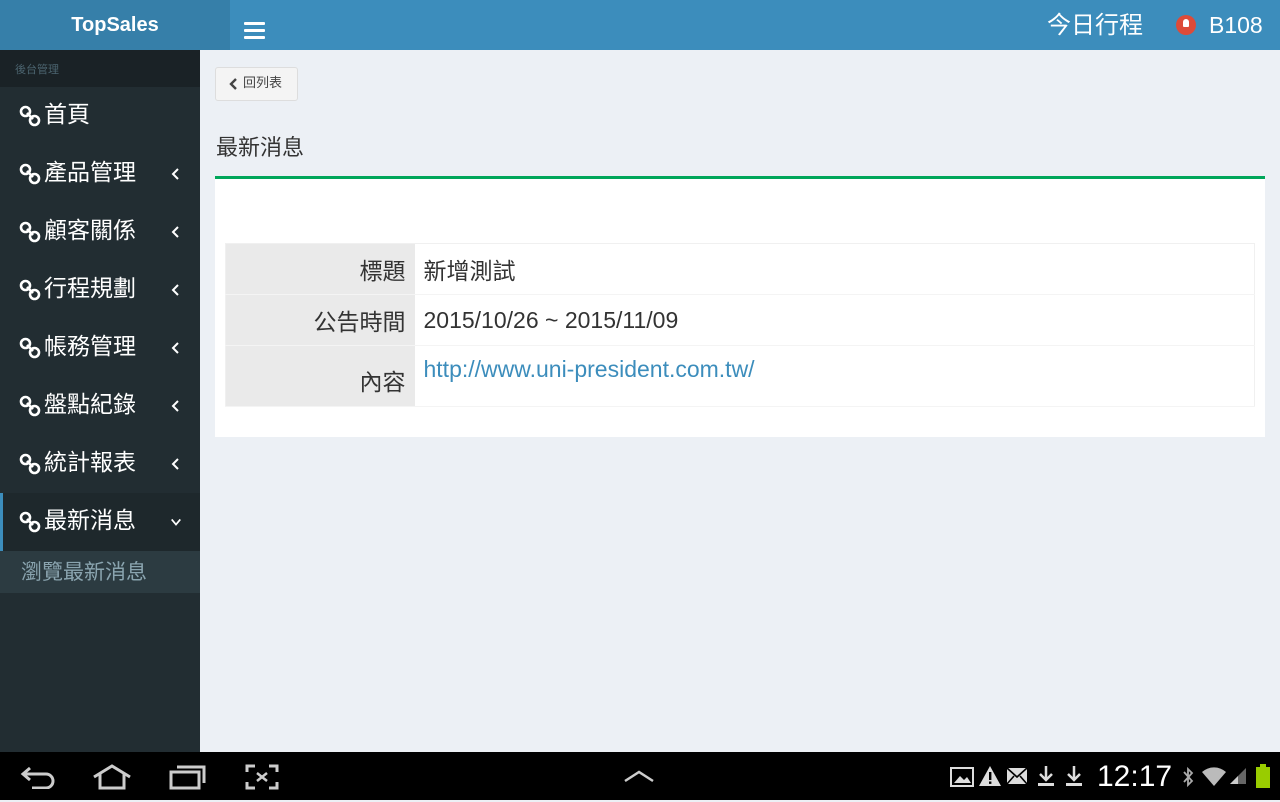 This screenshot has height=802, width=1280. I want to click on sidebar-item-label: 首頁, so click(67, 115).